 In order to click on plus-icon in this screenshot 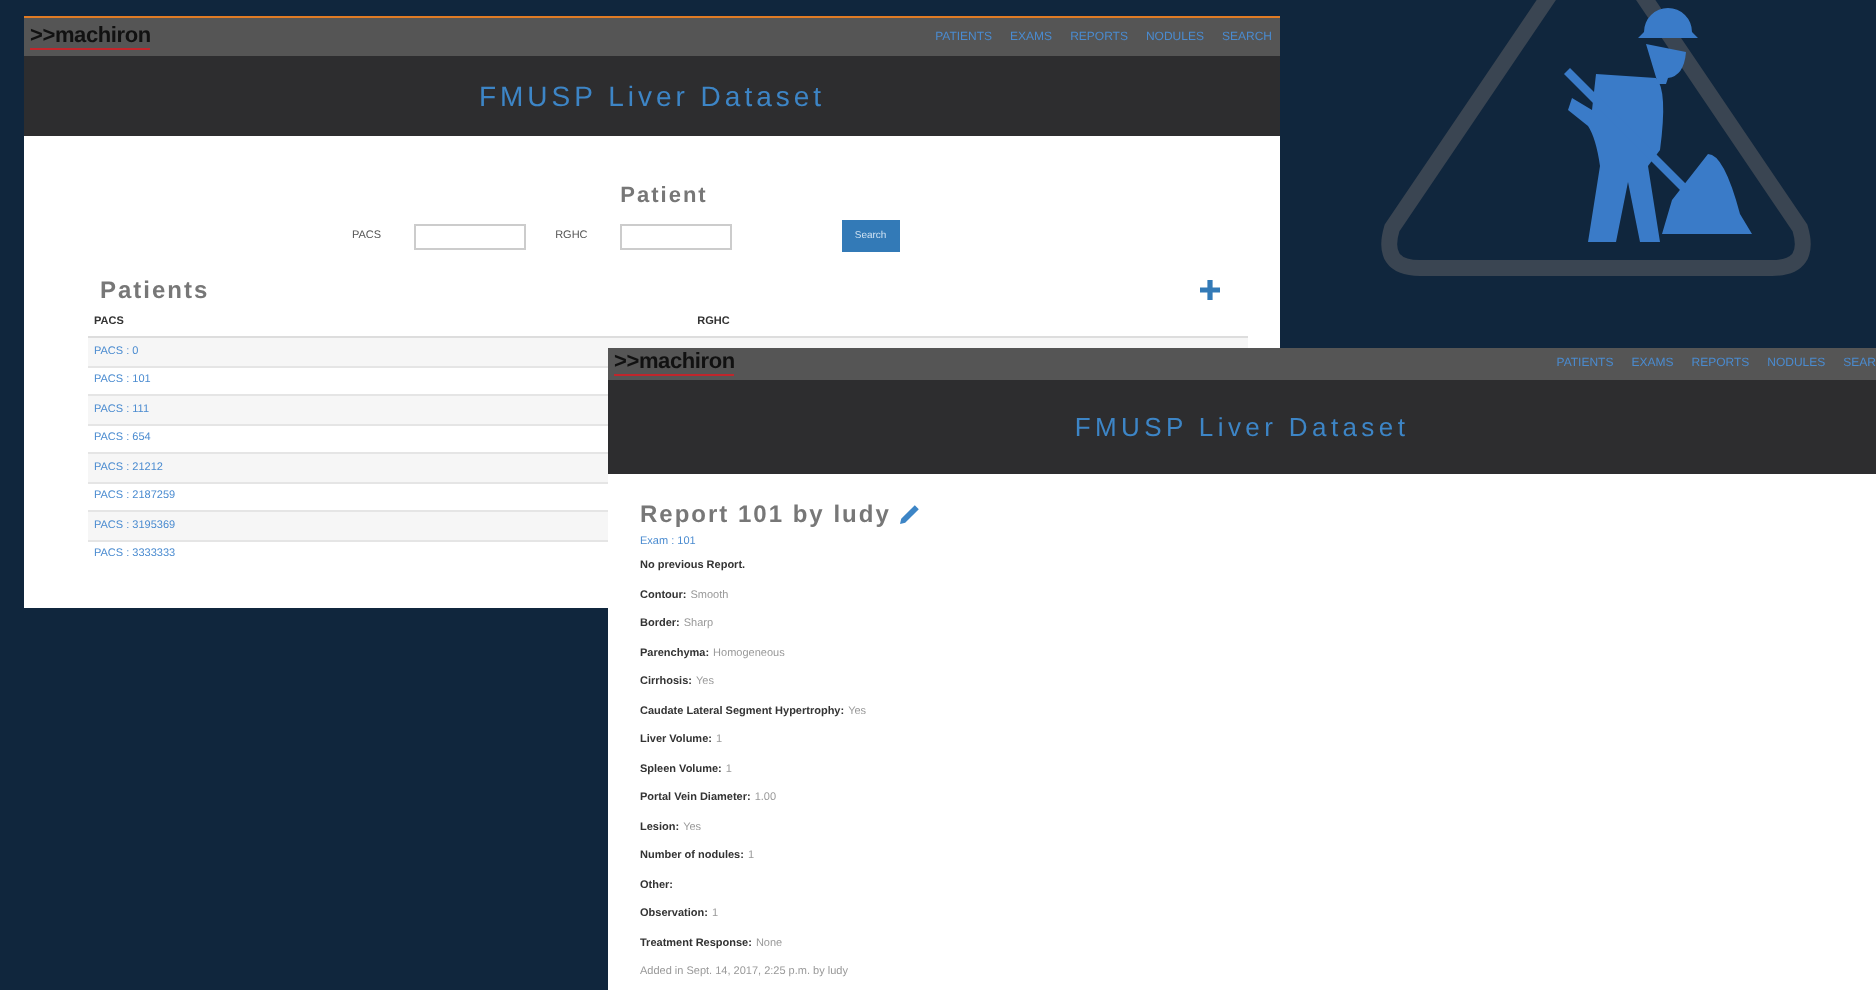, I will do `click(1210, 290)`.